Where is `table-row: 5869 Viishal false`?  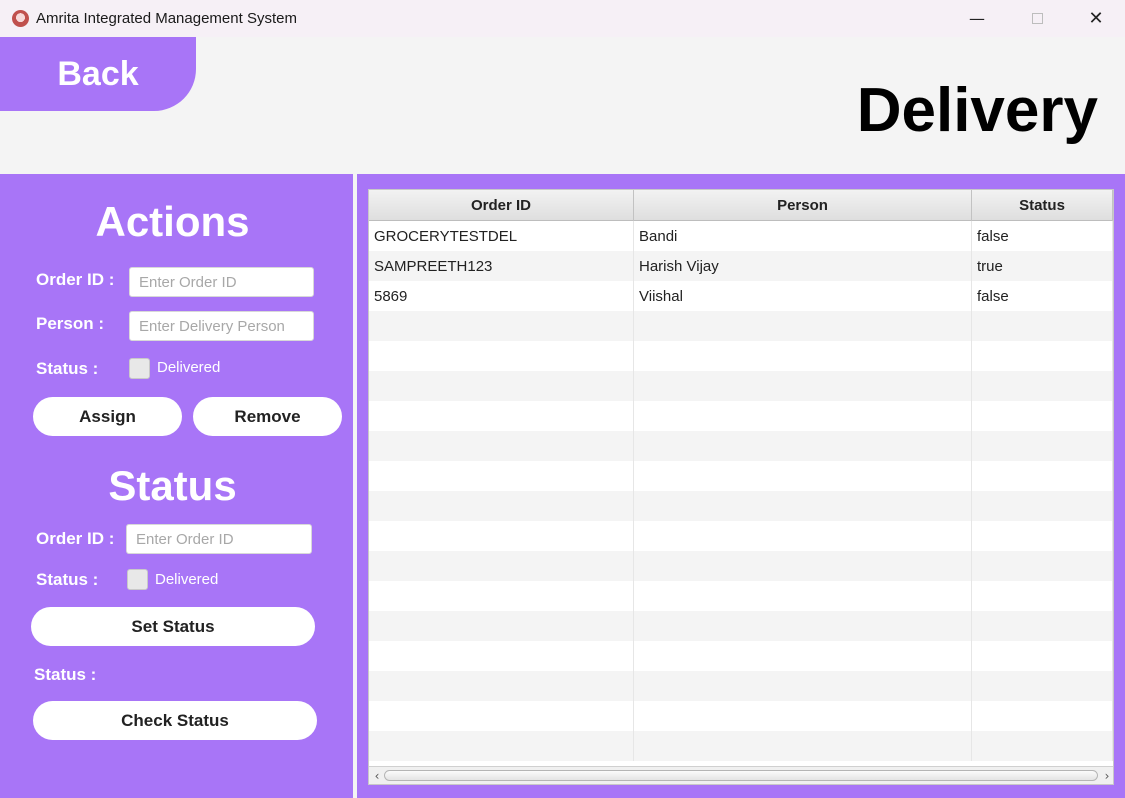
table-row: 5869 Viishal false is located at coordinates (741, 296).